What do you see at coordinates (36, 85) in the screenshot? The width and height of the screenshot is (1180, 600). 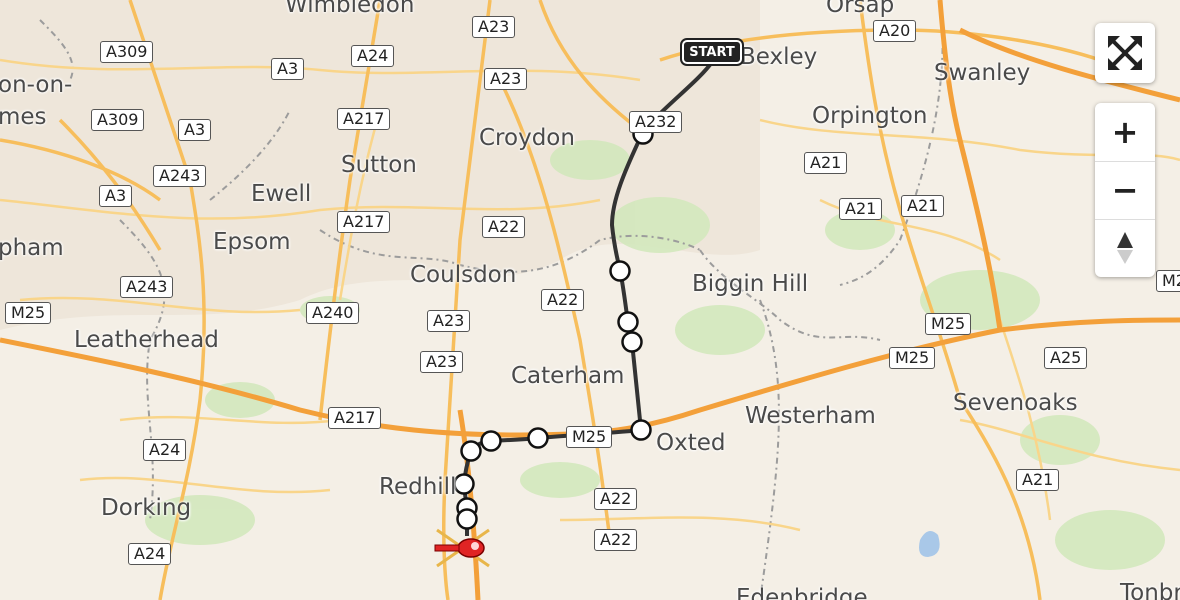 I see `place-label: on-on-` at bounding box center [36, 85].